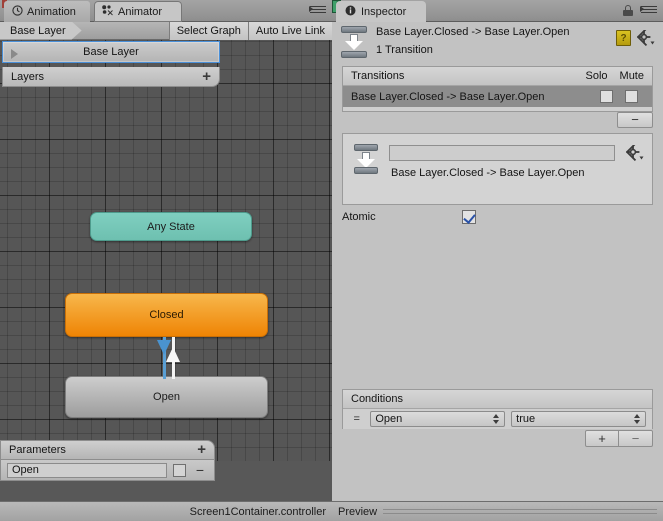  What do you see at coordinates (257, 511) in the screenshot?
I see `controller-asset-name: Screen1Container.controller` at bounding box center [257, 511].